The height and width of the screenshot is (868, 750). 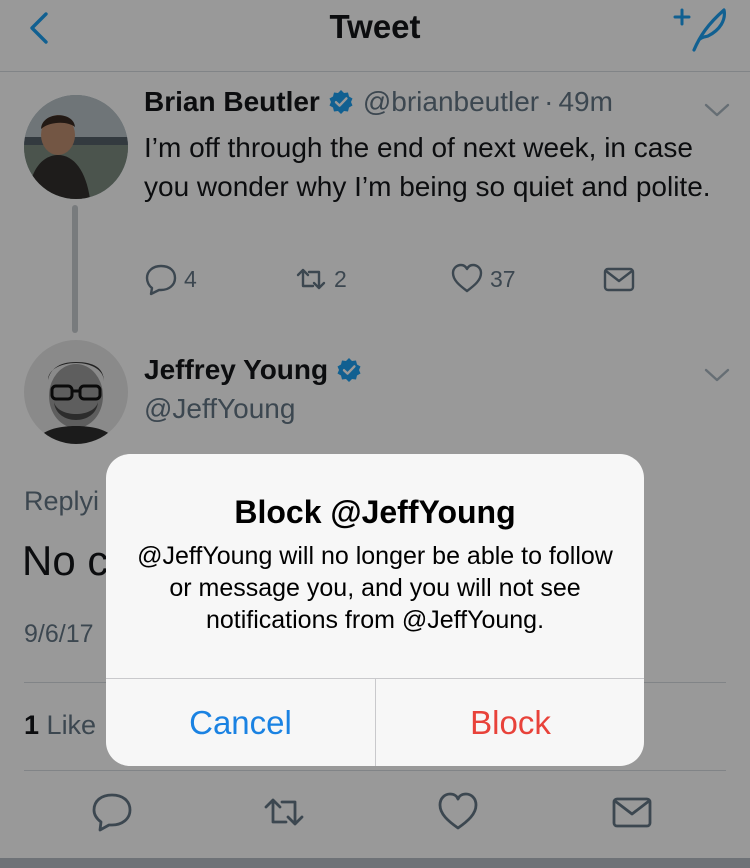 I want to click on cancel-button: Cancel, so click(x=240, y=722).